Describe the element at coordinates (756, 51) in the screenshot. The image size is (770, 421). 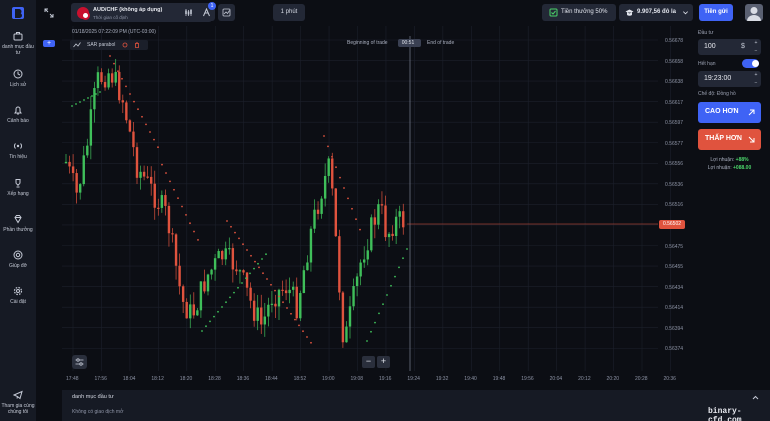
I see `invest-decrease-button: −` at that location.